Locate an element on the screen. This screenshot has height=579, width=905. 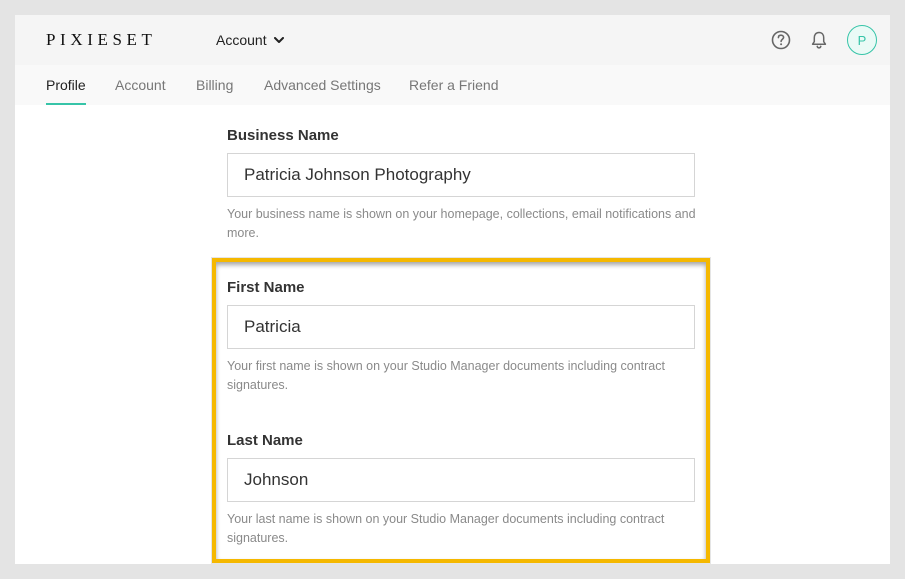
active-tab-indicator is located at coordinates (66, 104).